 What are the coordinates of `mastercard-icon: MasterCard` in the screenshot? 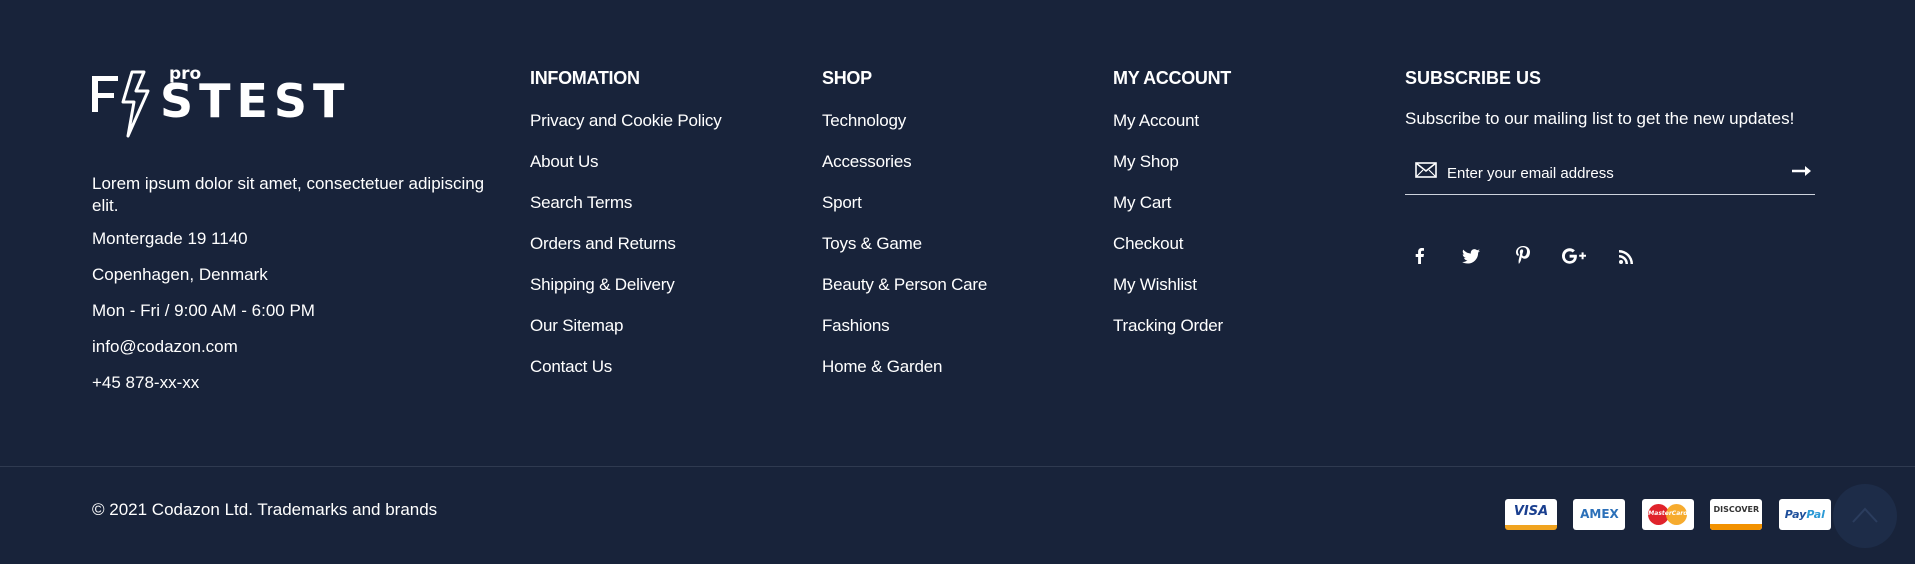 It's located at (1667, 514).